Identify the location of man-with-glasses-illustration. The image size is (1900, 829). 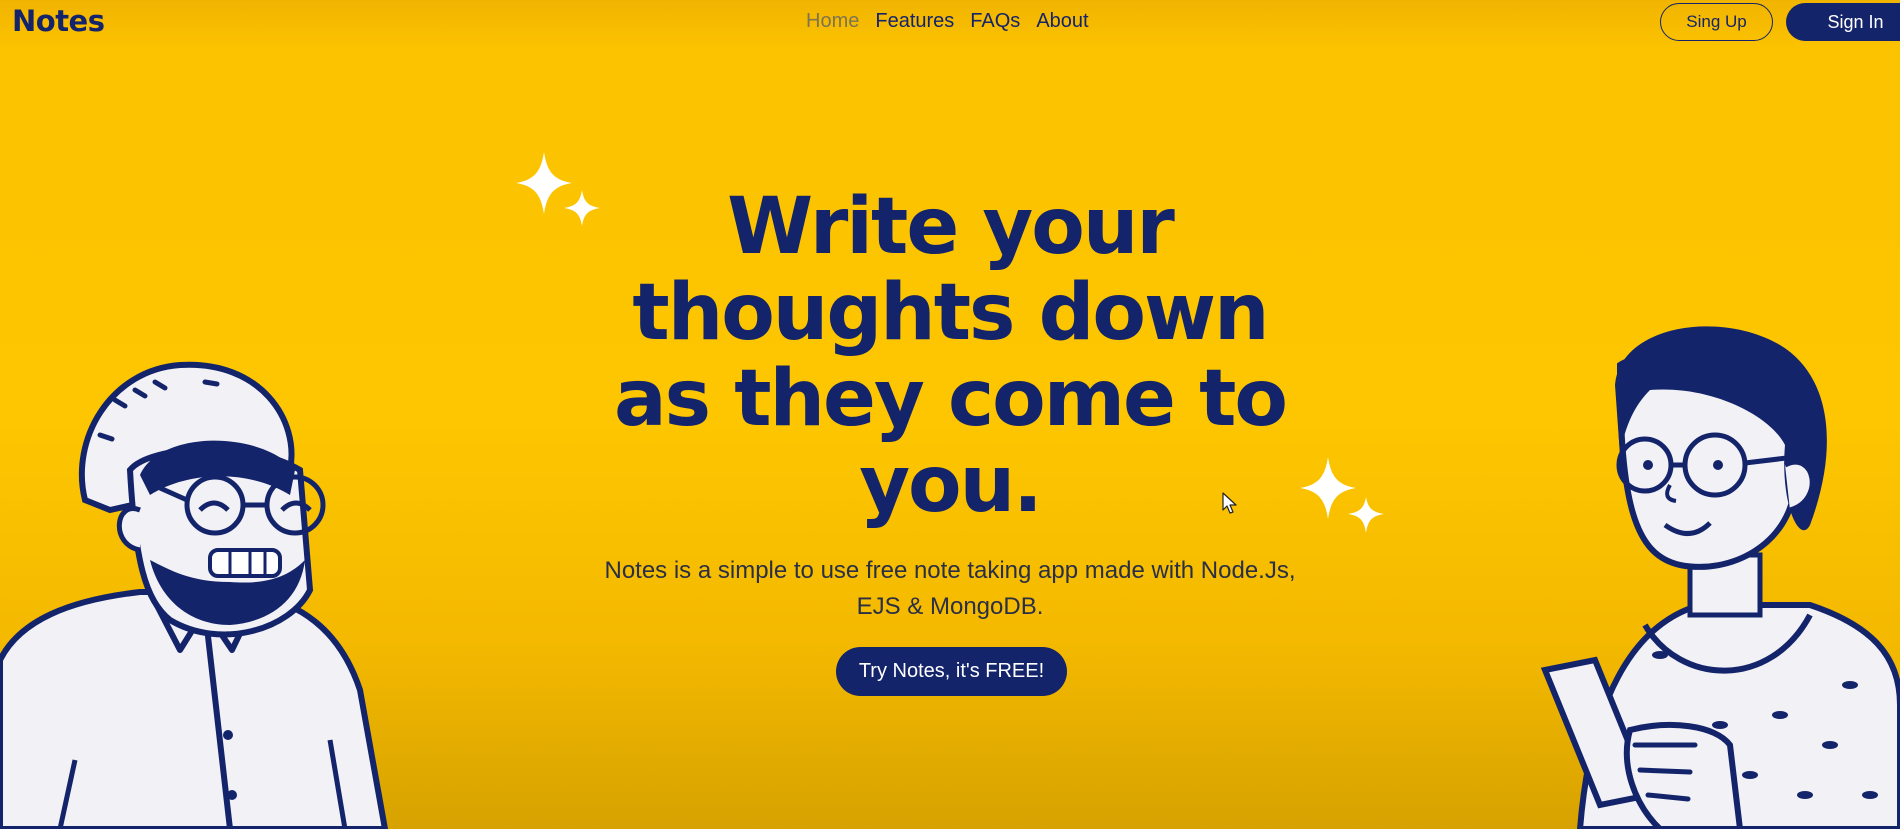
(194, 595).